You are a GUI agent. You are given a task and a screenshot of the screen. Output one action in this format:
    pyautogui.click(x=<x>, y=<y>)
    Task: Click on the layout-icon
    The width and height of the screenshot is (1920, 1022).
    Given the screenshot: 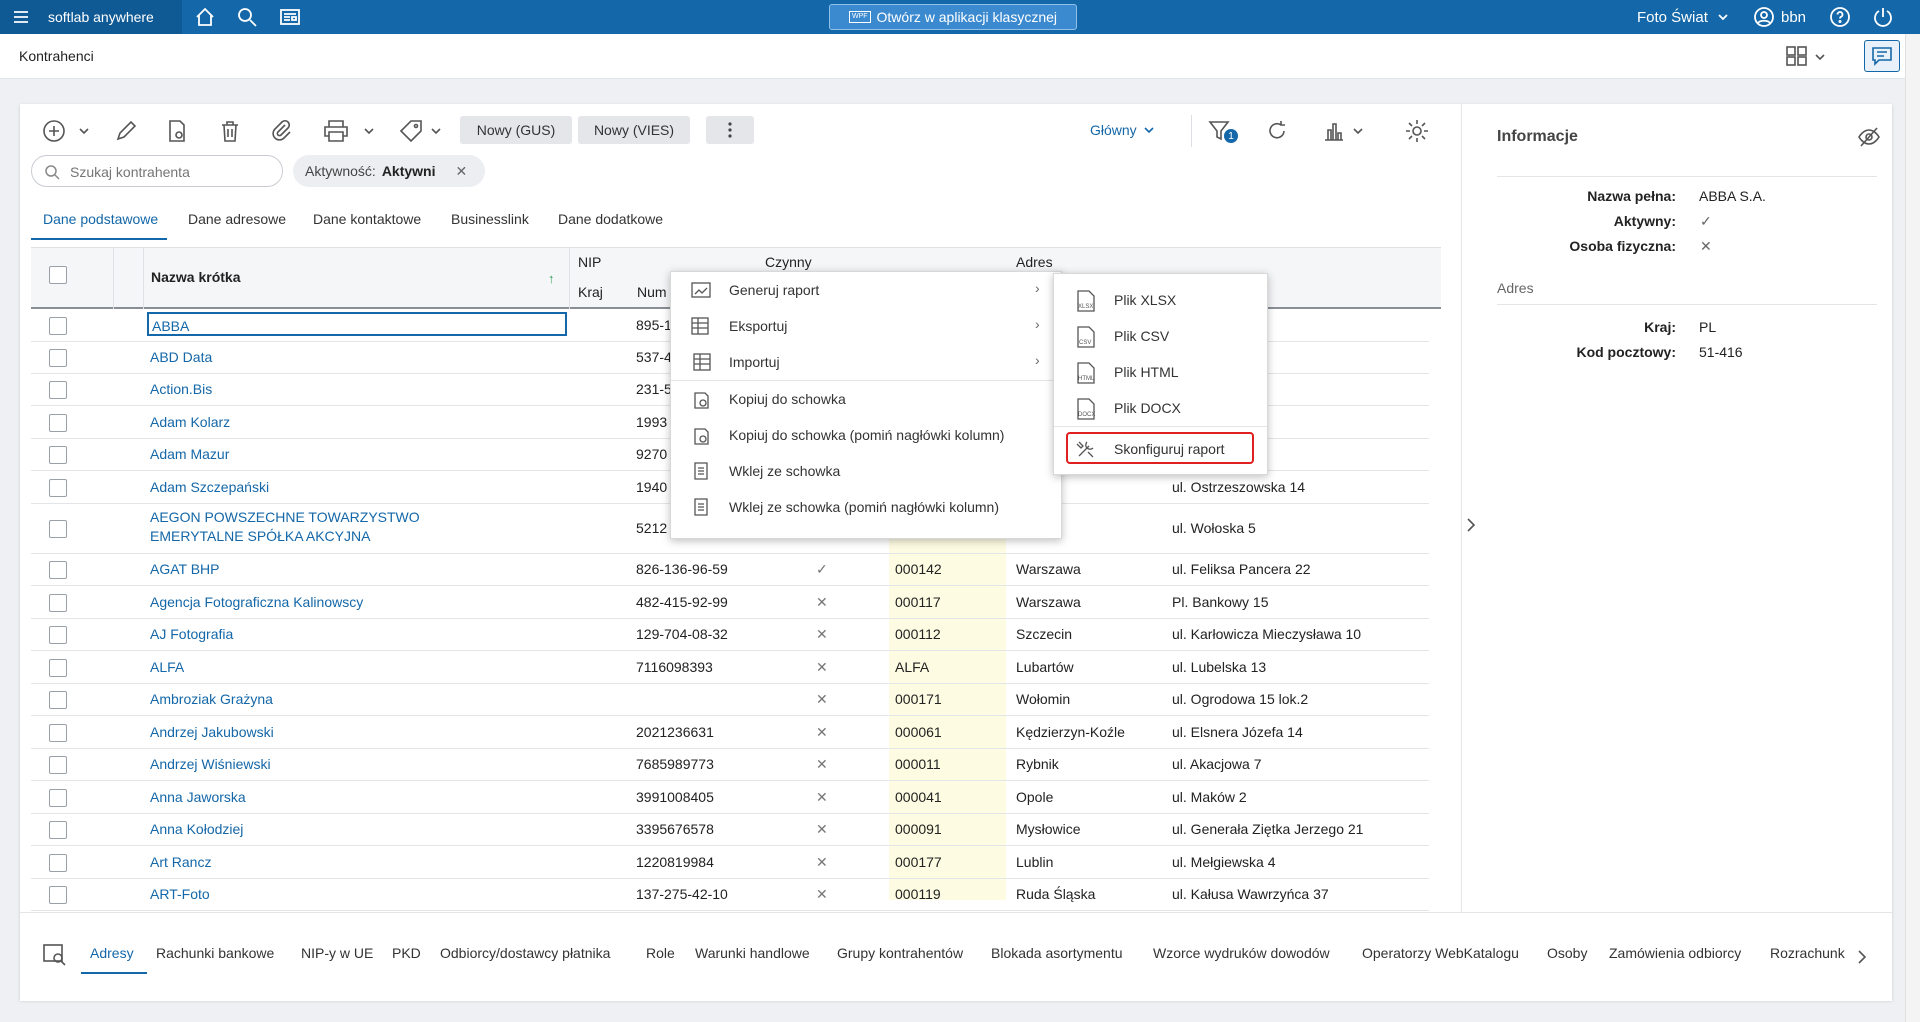 What is the action you would take?
    pyautogui.click(x=1797, y=57)
    